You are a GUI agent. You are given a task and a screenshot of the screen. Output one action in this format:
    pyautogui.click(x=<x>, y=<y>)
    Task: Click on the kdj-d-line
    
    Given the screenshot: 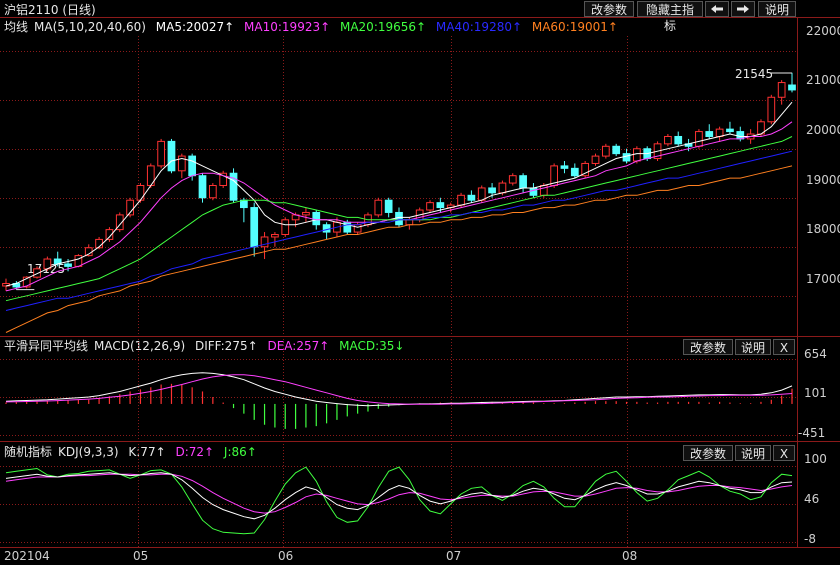 What is the action you would take?
    pyautogui.click(x=399, y=493)
    